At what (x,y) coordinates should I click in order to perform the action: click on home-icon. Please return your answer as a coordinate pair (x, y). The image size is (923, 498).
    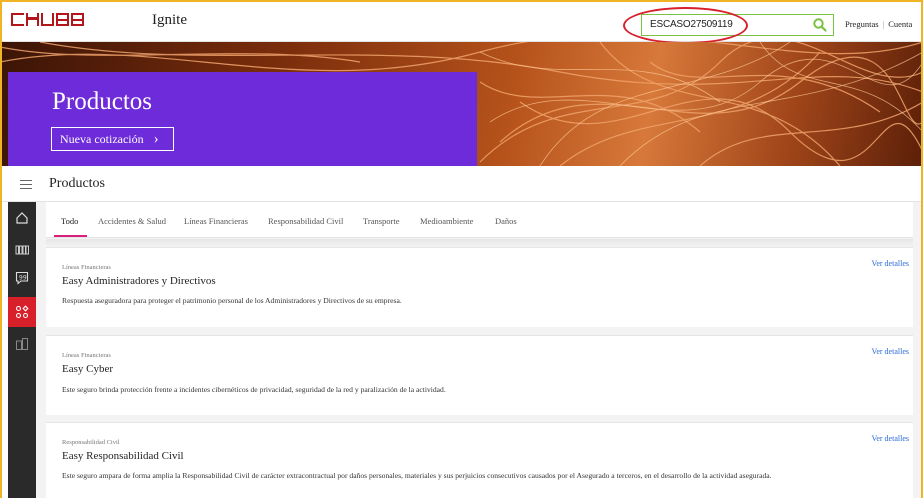
    Looking at the image, I should click on (22, 218).